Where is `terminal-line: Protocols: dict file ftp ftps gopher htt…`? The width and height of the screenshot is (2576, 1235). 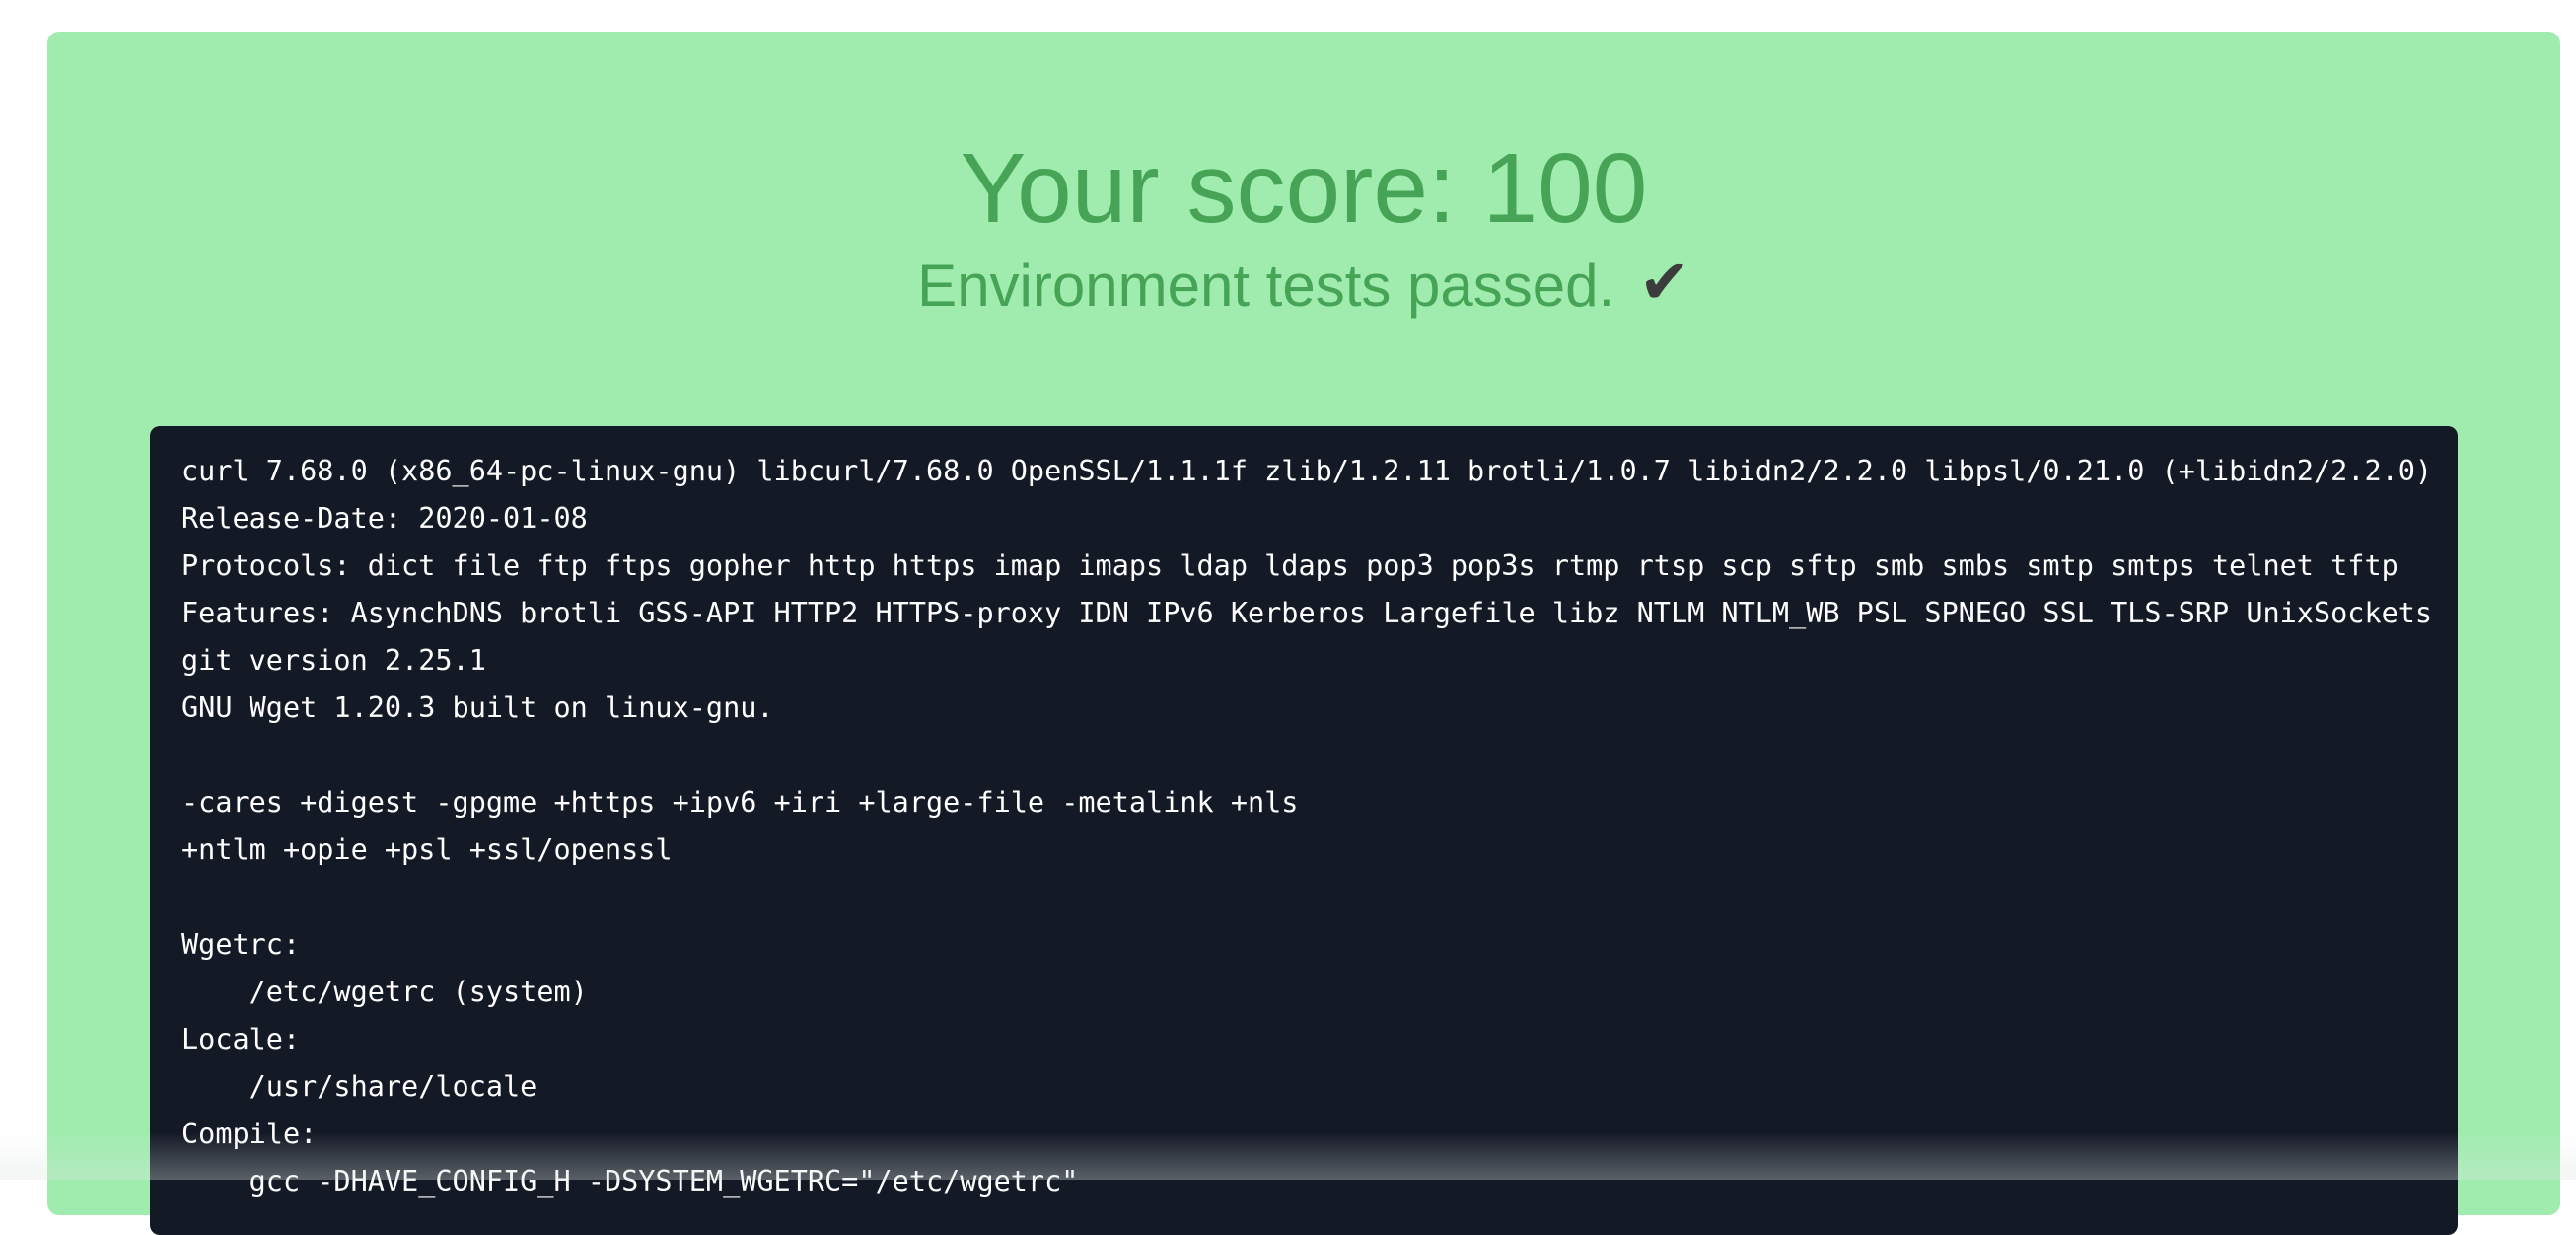
terminal-line: Protocols: dict file ftp ftps gopher htt… is located at coordinates (1290, 565).